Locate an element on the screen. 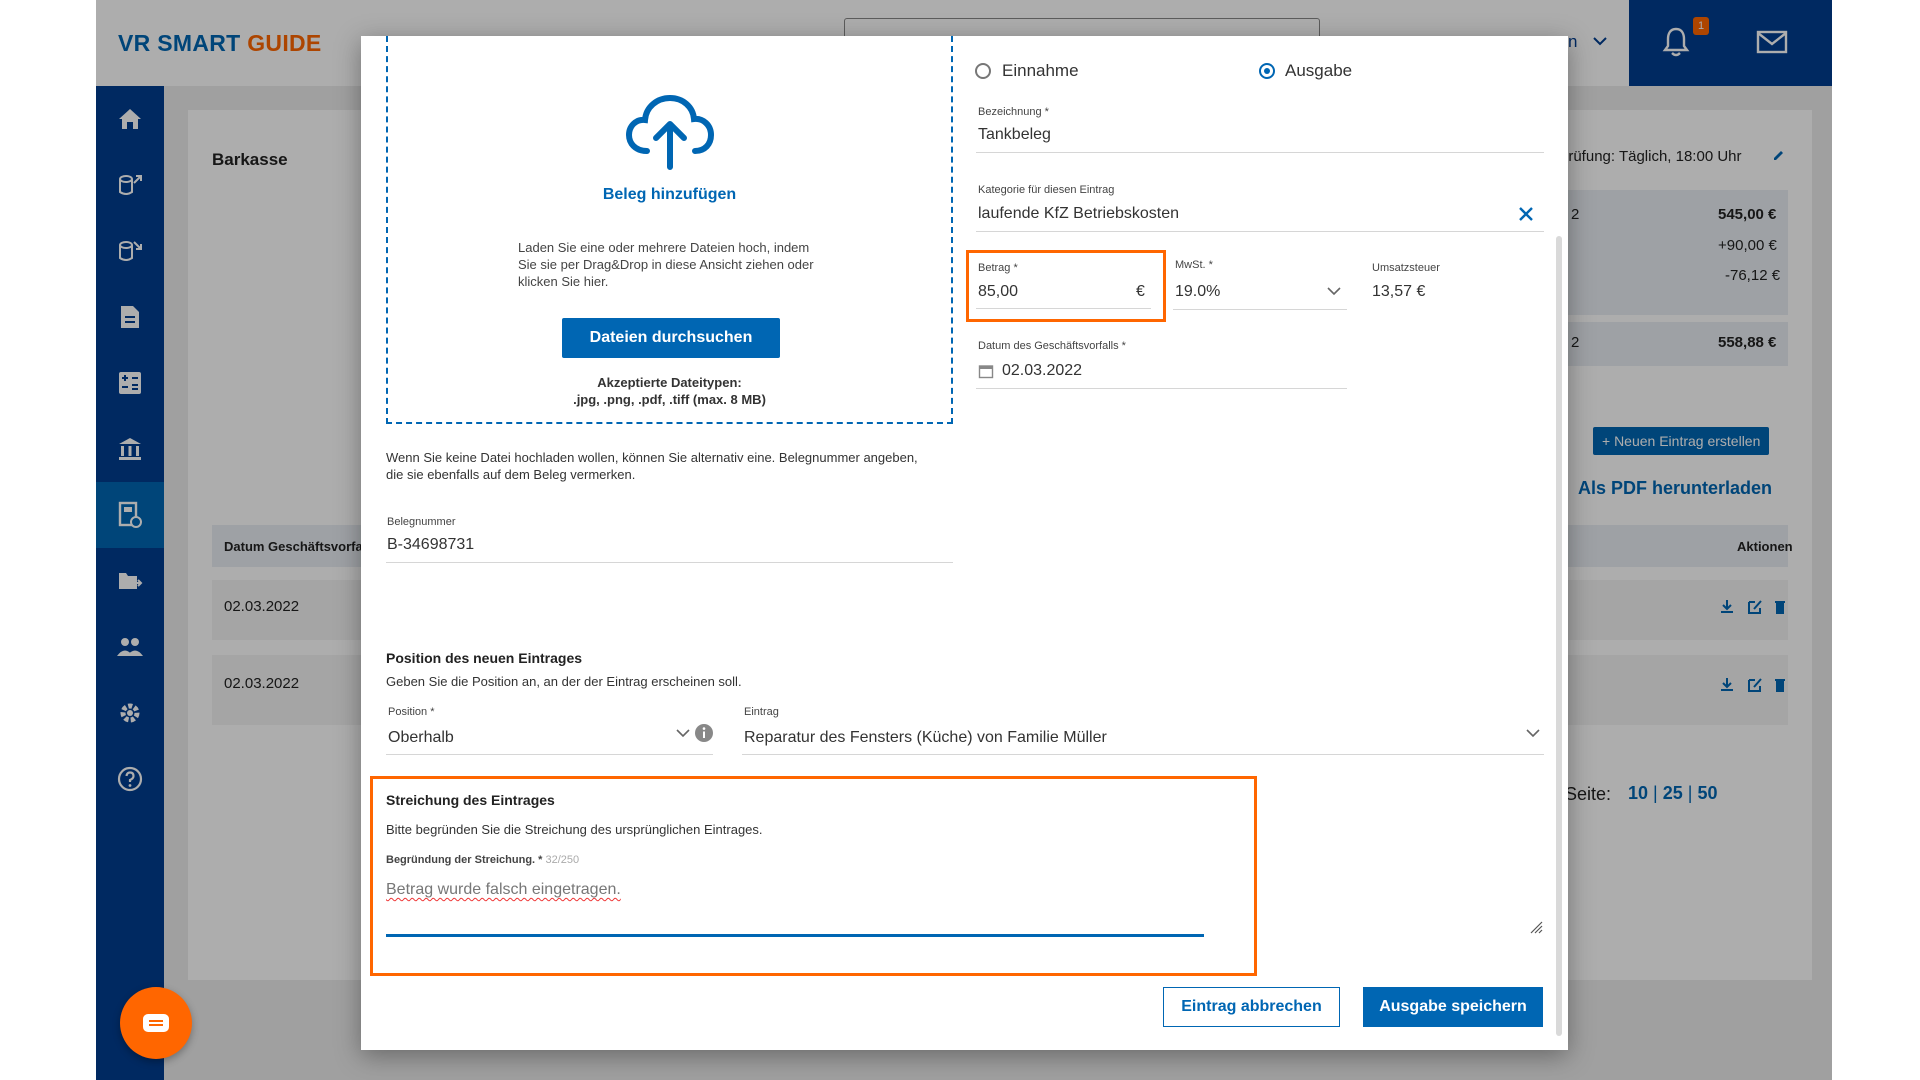 Image resolution: width=1920 pixels, height=1080 pixels. position-label: Position * is located at coordinates (411, 712).